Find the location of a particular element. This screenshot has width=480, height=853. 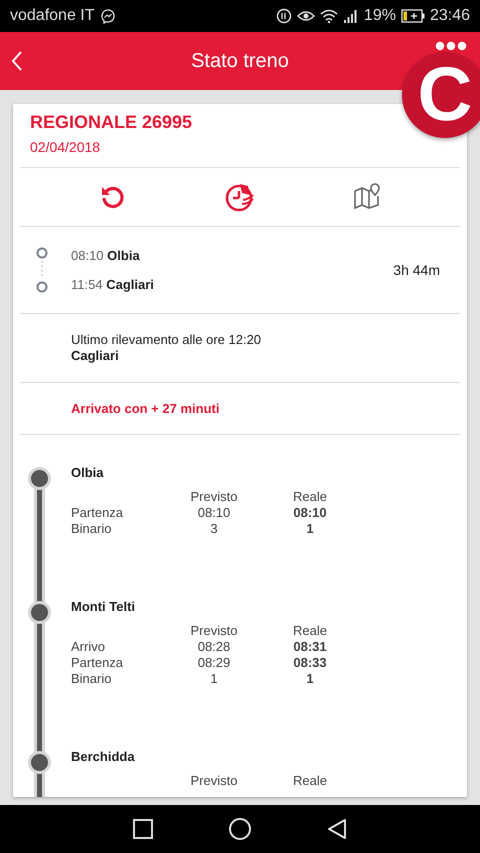

battery-charging-icon is located at coordinates (412, 16).